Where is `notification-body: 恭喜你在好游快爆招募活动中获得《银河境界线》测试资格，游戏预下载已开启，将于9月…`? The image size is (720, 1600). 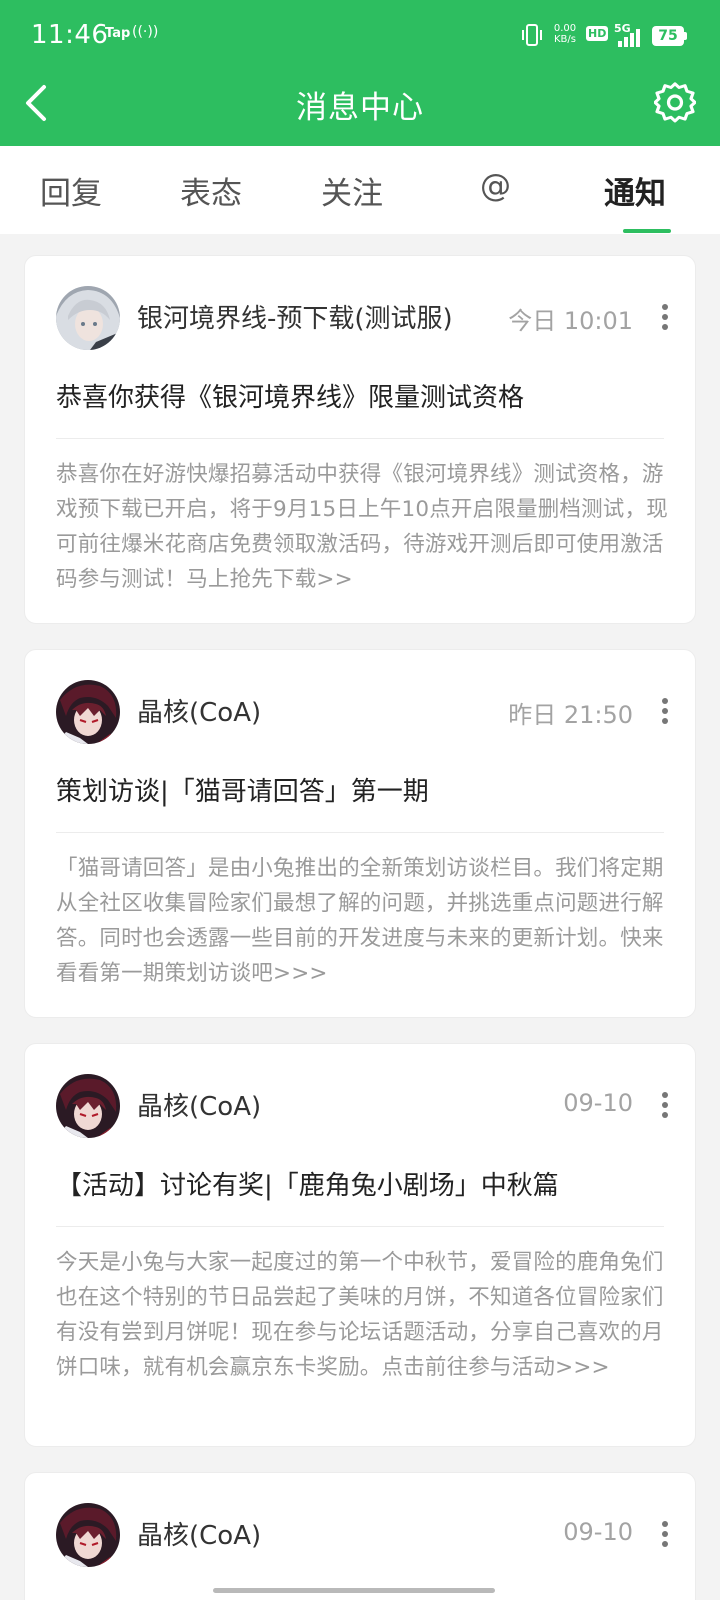 notification-body: 恭喜你在好游快爆招募活动中获得《银河境界线》测试资格，游戏预下载已开启，将于9月… is located at coordinates (362, 527).